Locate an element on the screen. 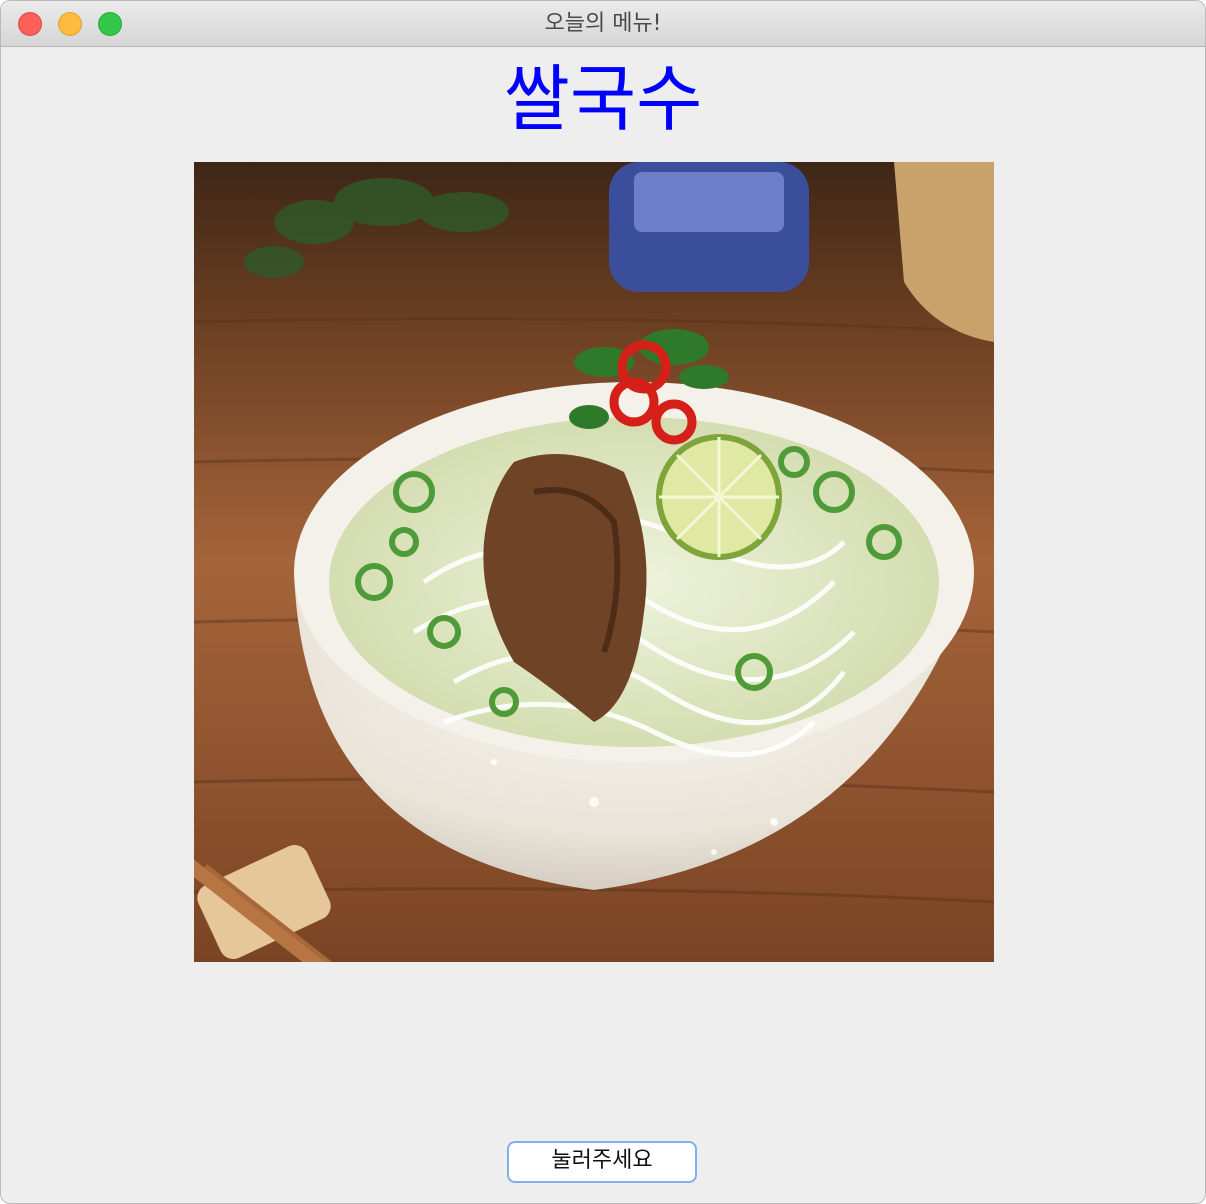 This screenshot has height=1204, width=1206. title-bar: 오늘의 메뉴! is located at coordinates (603, 24).